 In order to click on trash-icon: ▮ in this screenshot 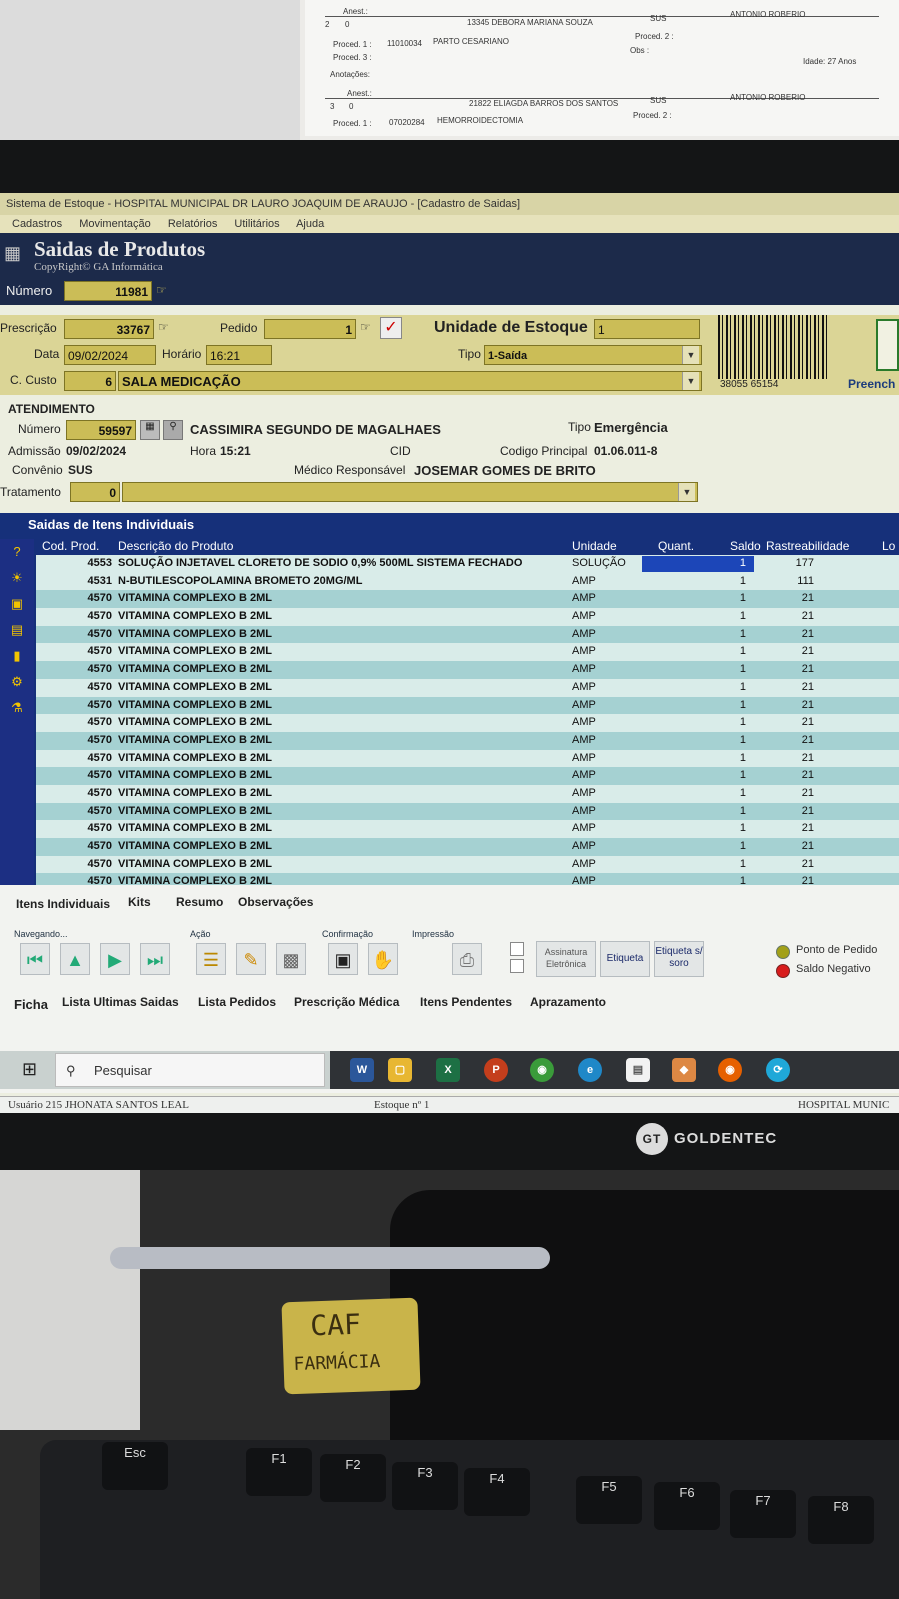, I will do `click(17, 656)`.